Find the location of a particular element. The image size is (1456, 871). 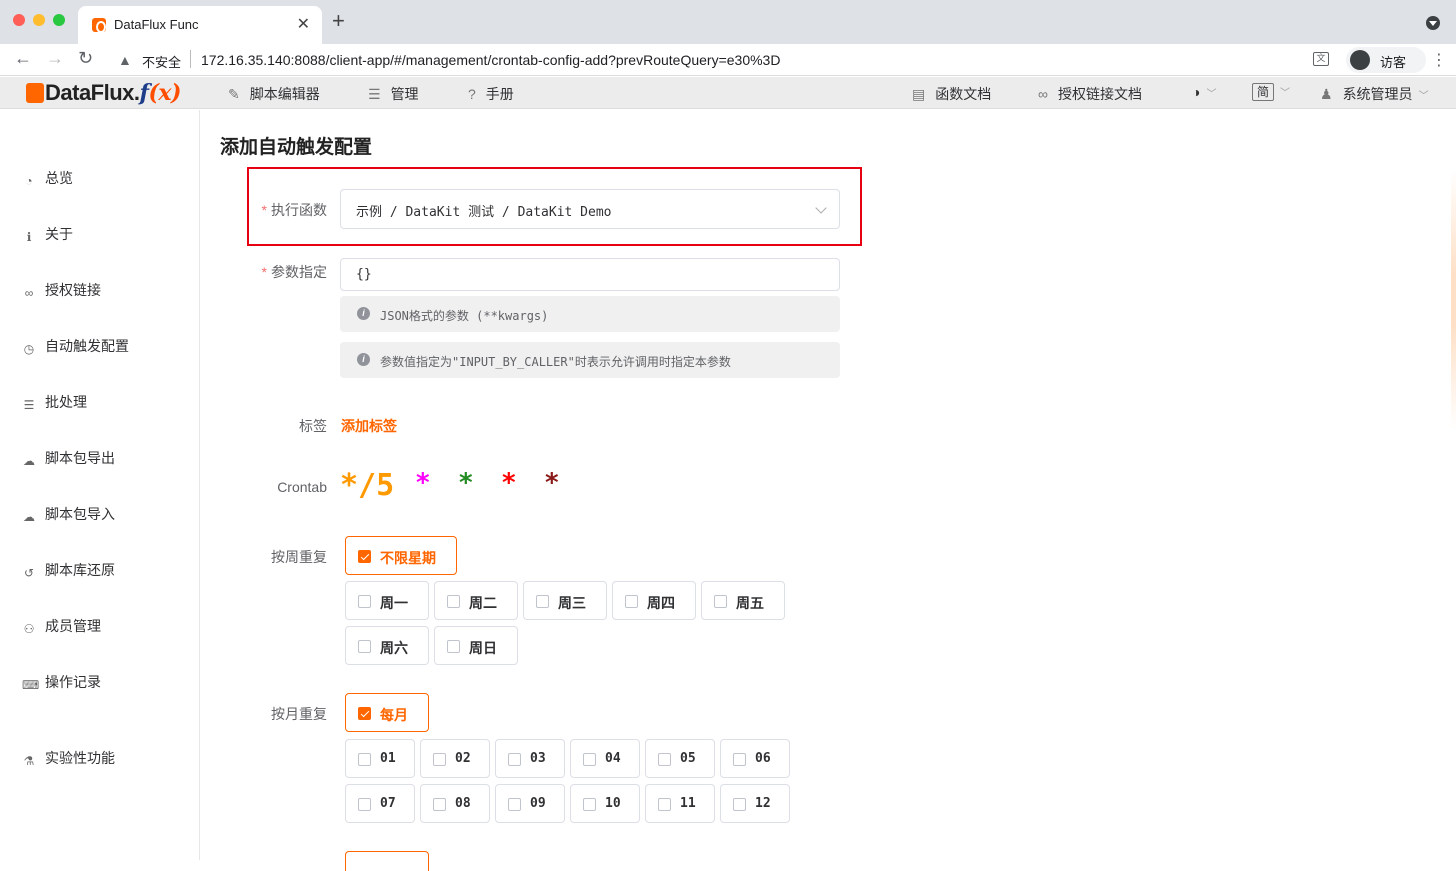

sidebar-item-import: ☁ 脚本包导入 is located at coordinates (68, 514).